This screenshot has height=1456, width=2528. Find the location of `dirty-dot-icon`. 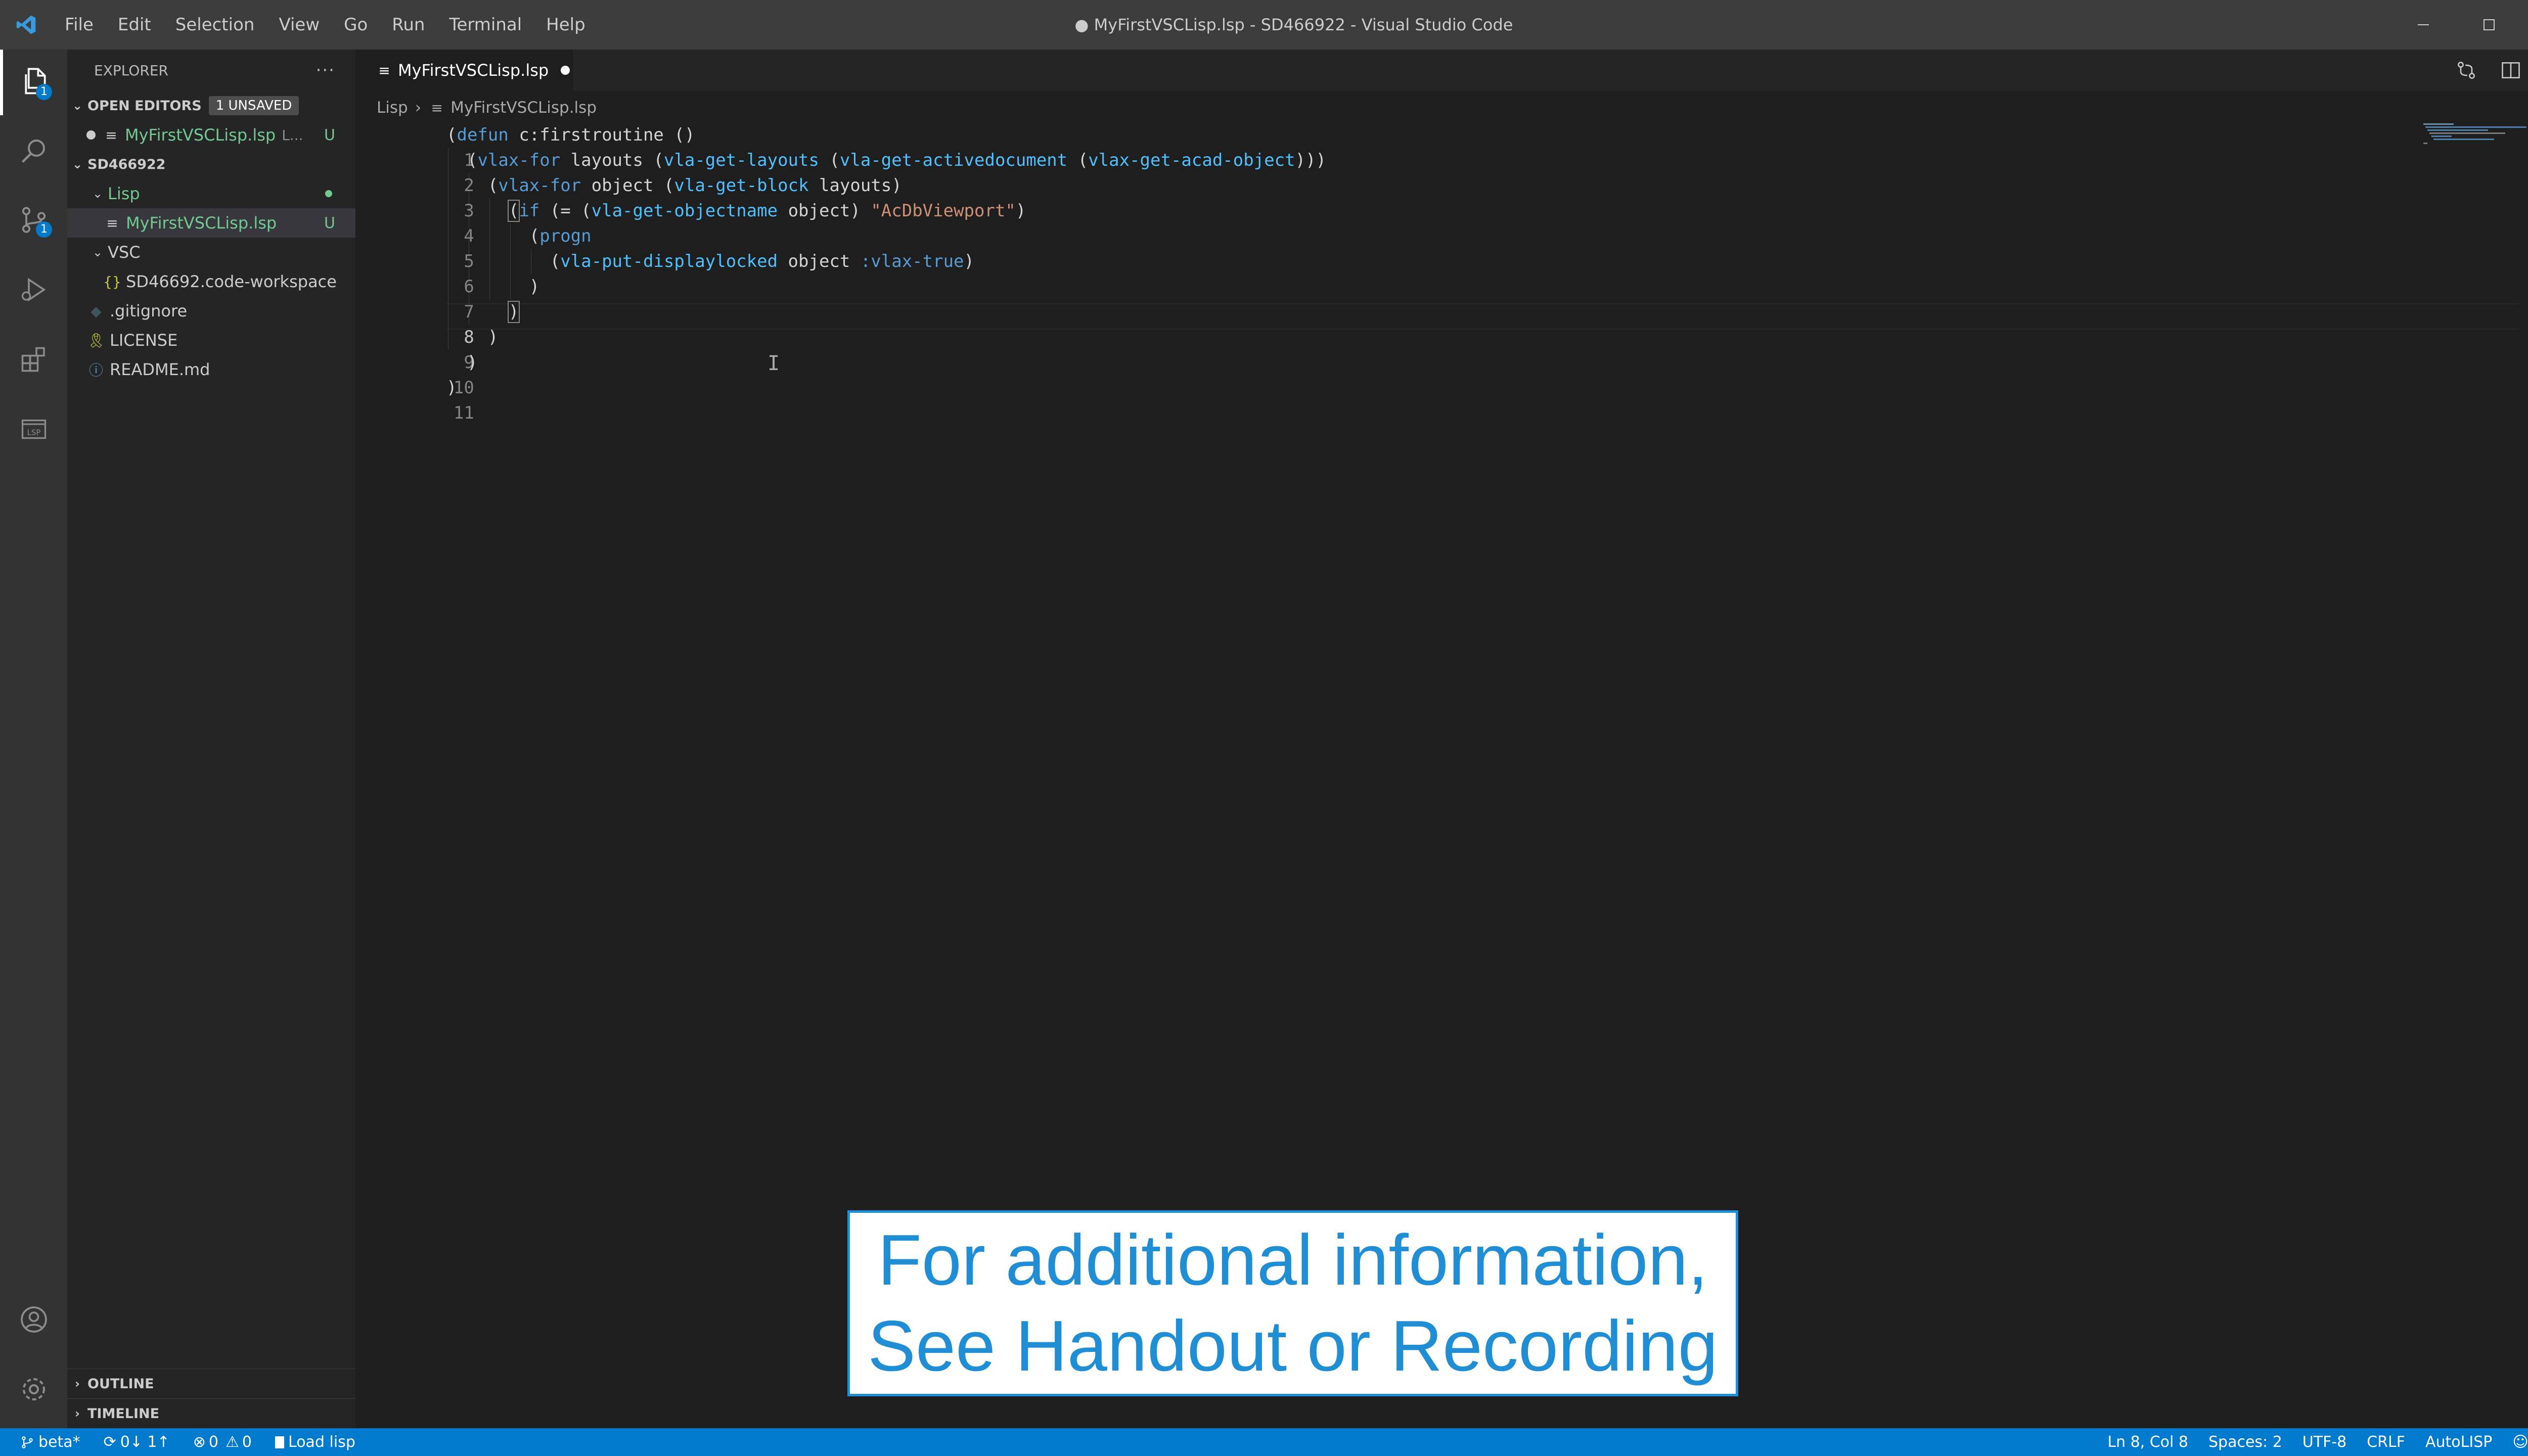

dirty-dot-icon is located at coordinates (82, 135).